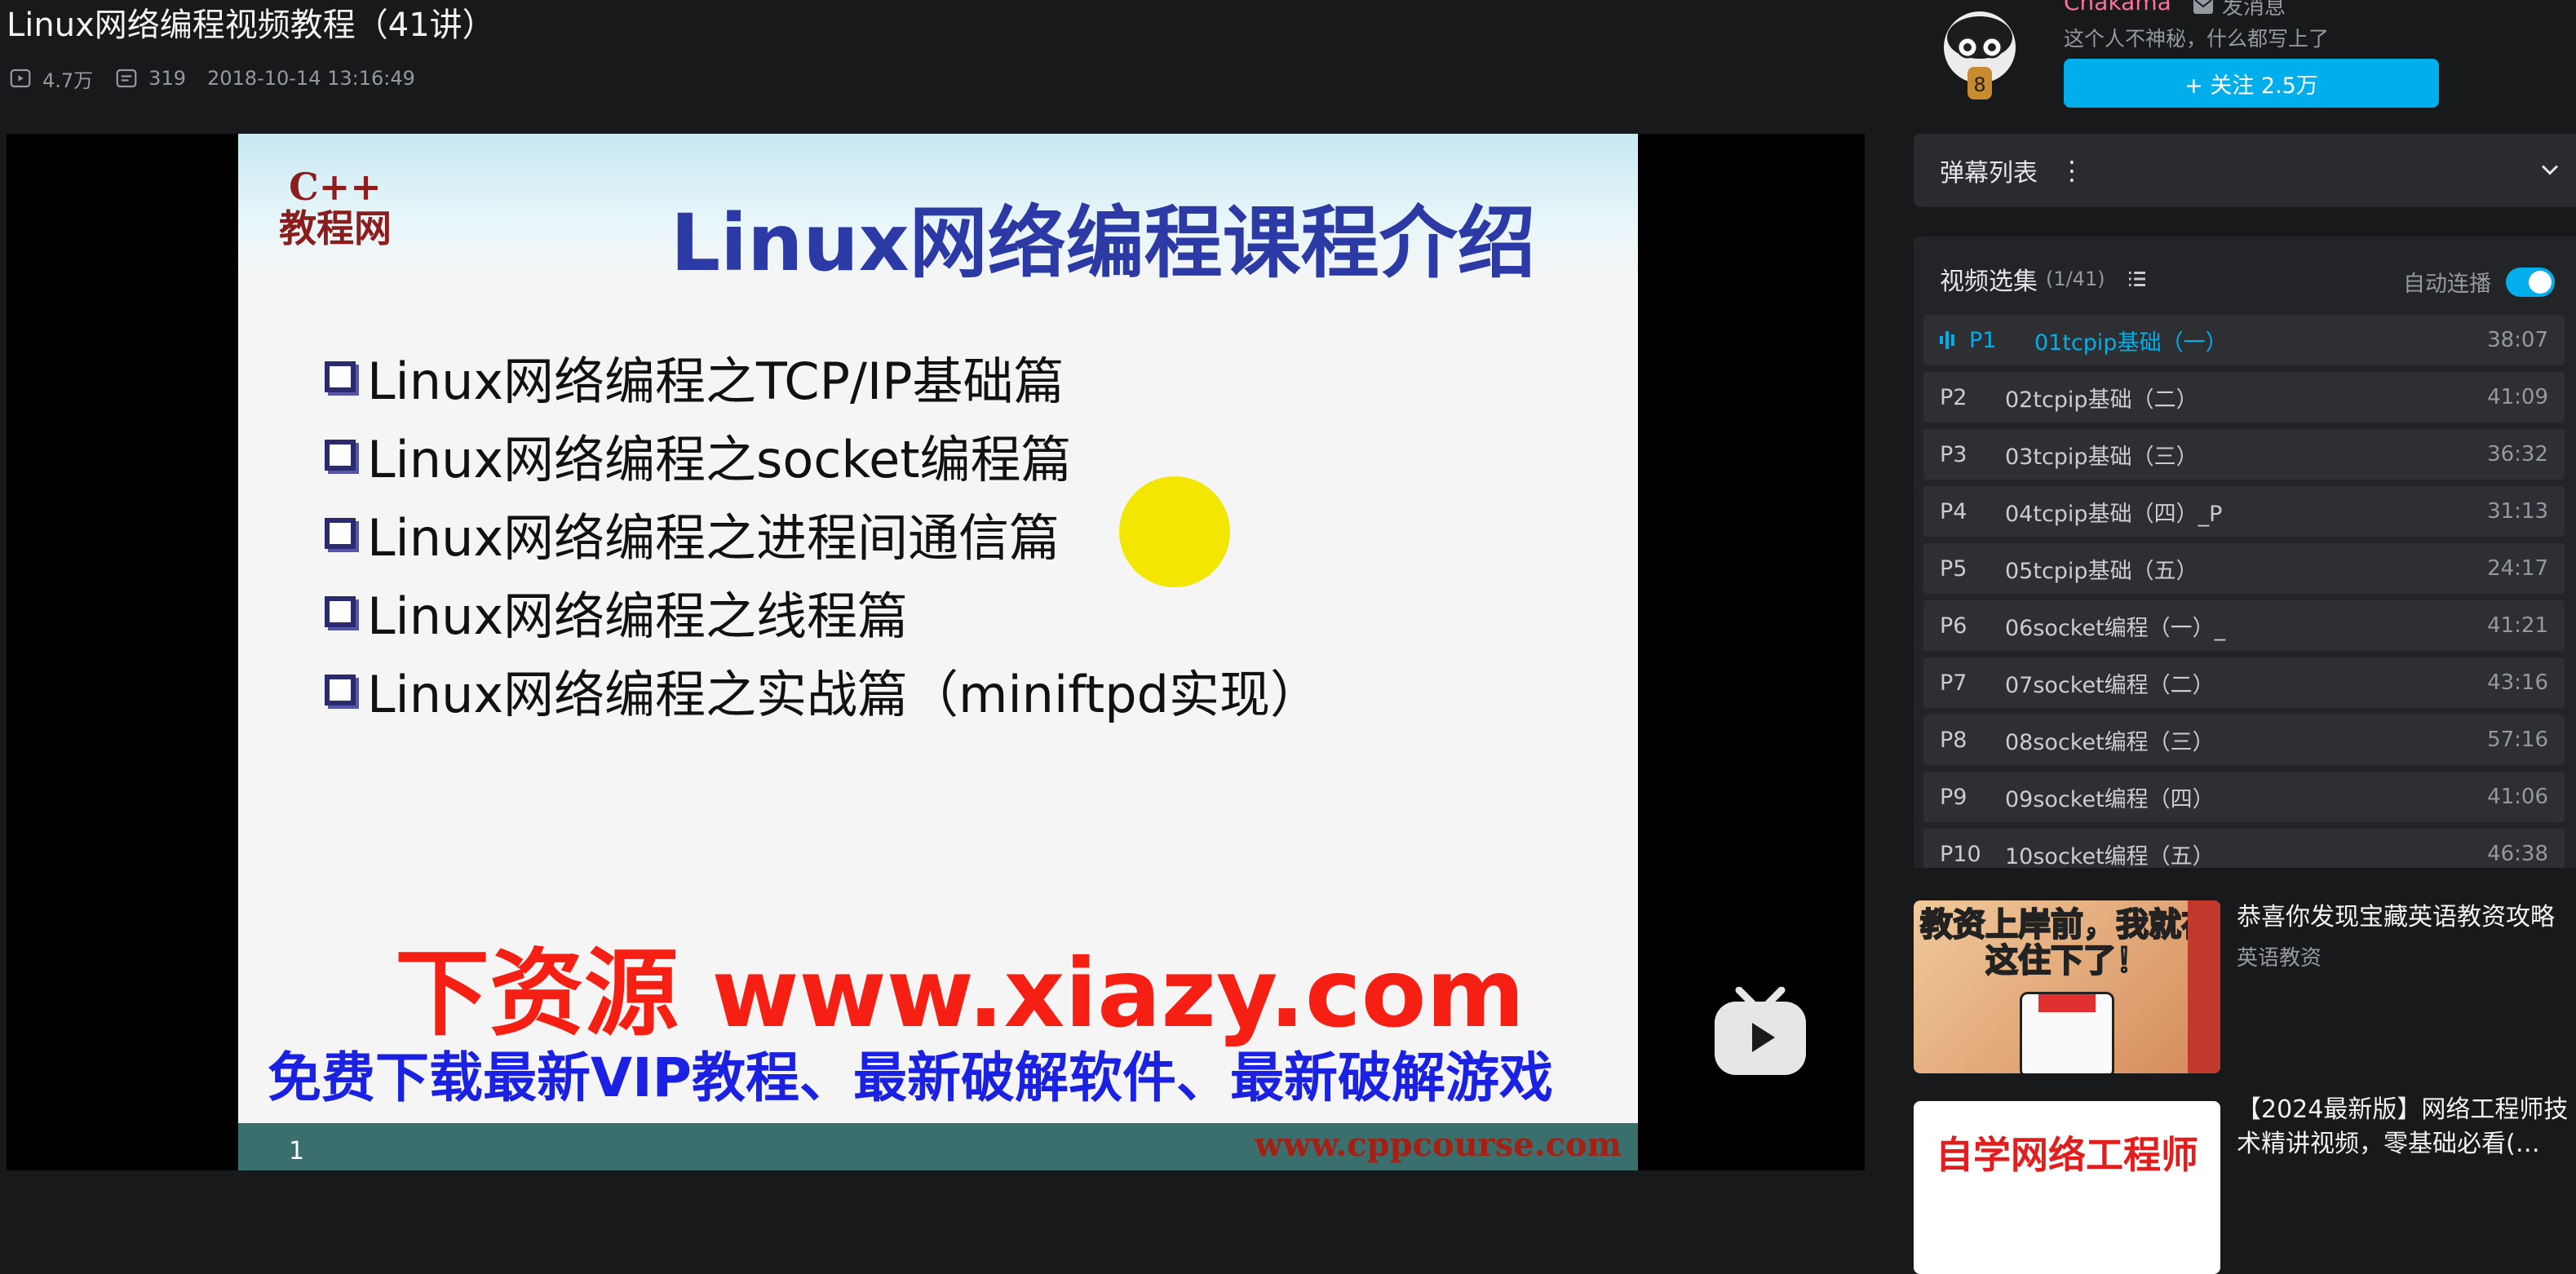  What do you see at coordinates (2244, 625) in the screenshot?
I see `episode-item: P6 06socket编程（一）_ 41:21` at bounding box center [2244, 625].